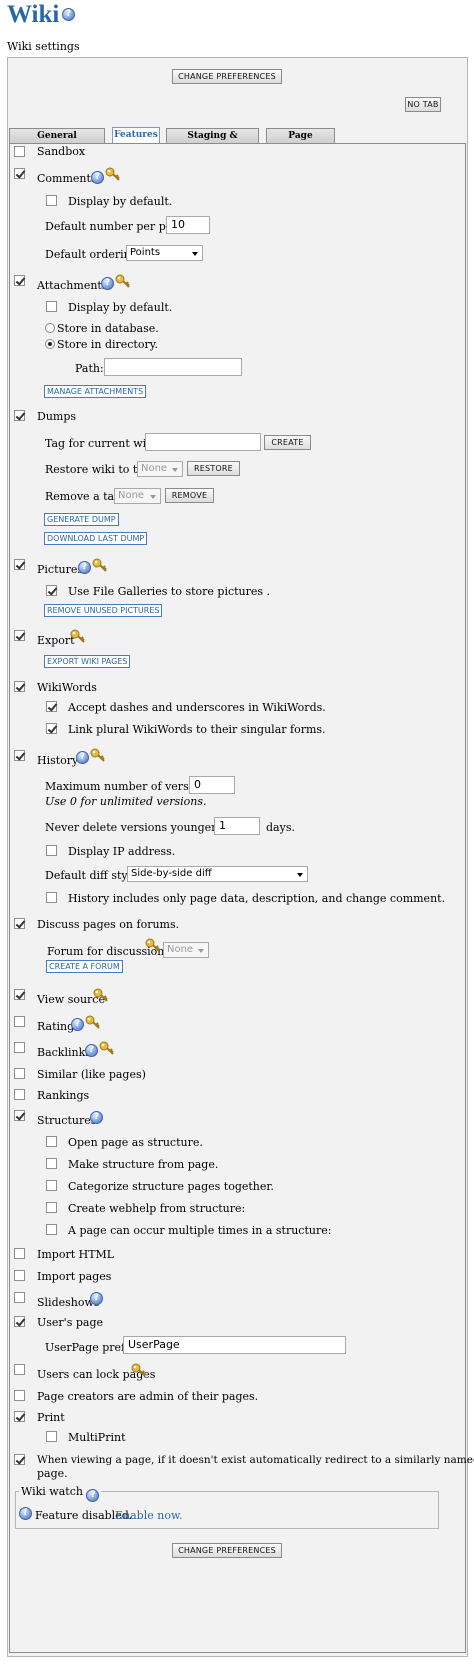 The width and height of the screenshot is (474, 1664). Describe the element at coordinates (212, 785) in the screenshot. I see `max-versions-input: 0` at that location.